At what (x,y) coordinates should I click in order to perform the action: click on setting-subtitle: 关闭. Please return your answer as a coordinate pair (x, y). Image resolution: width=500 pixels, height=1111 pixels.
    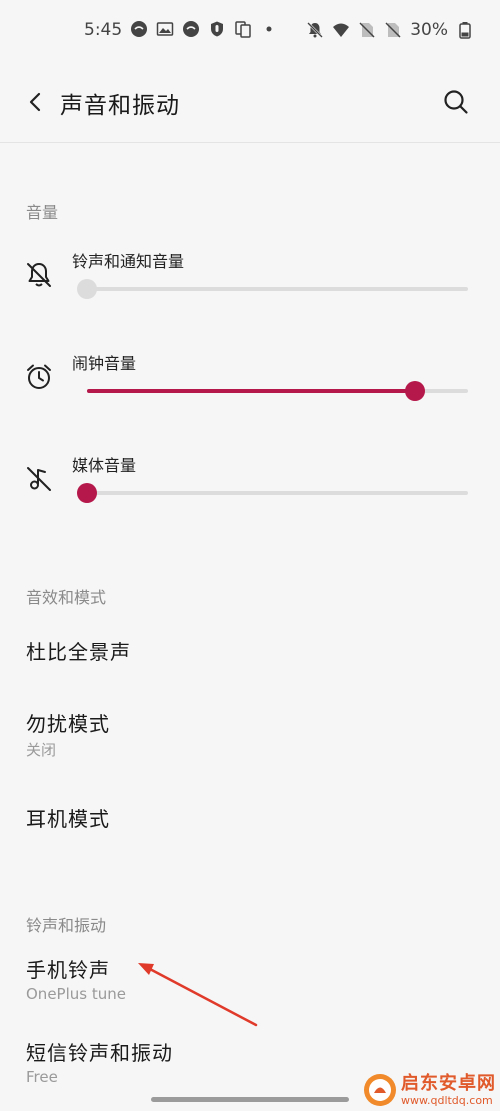
    Looking at the image, I should click on (41, 750).